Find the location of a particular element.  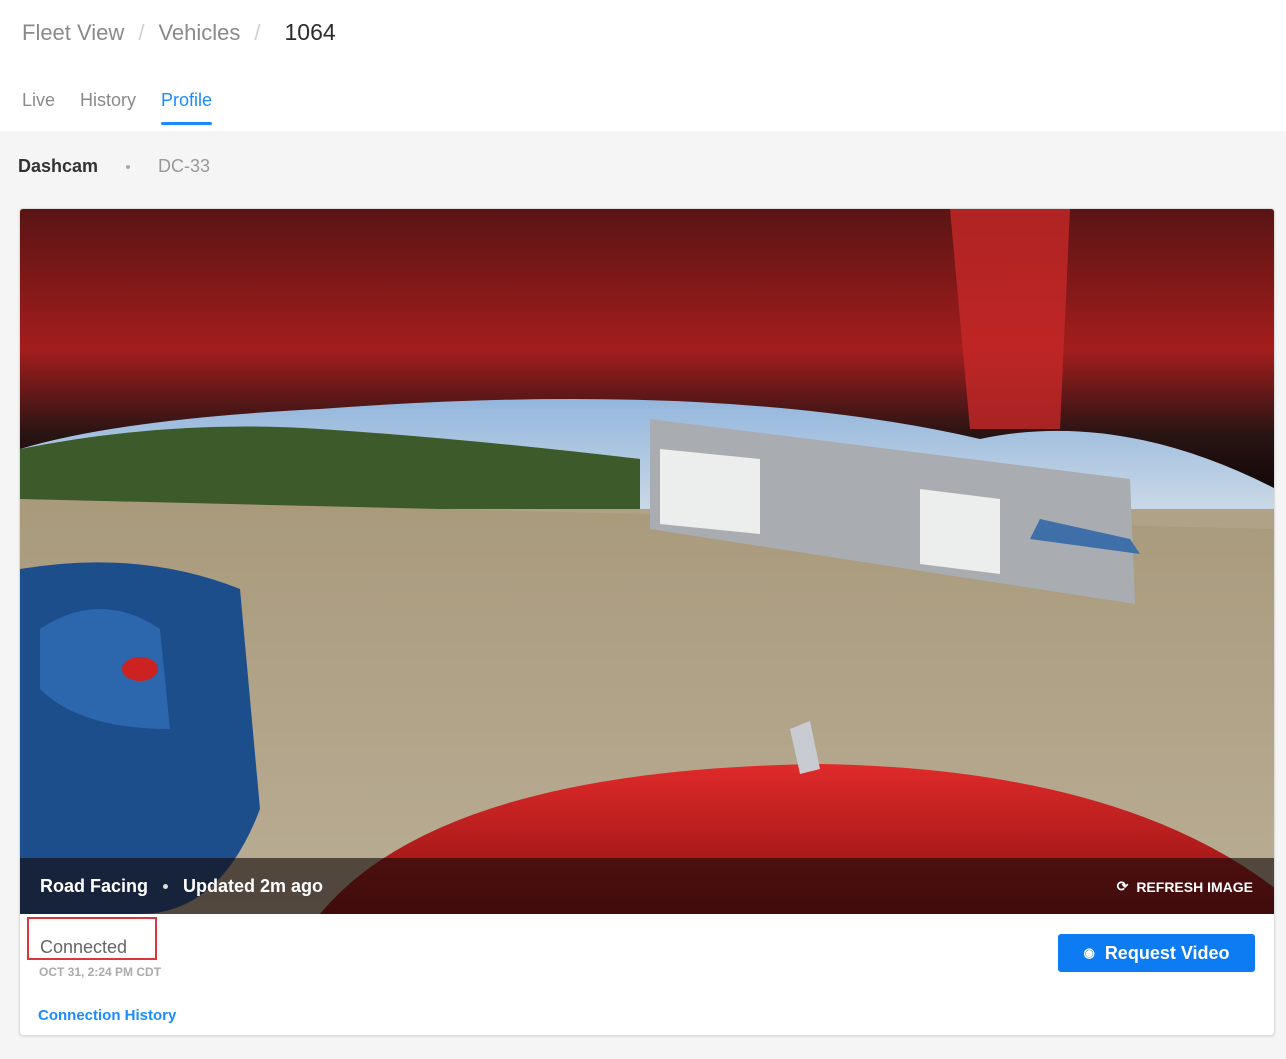

tab-history: History is located at coordinates (108, 107).